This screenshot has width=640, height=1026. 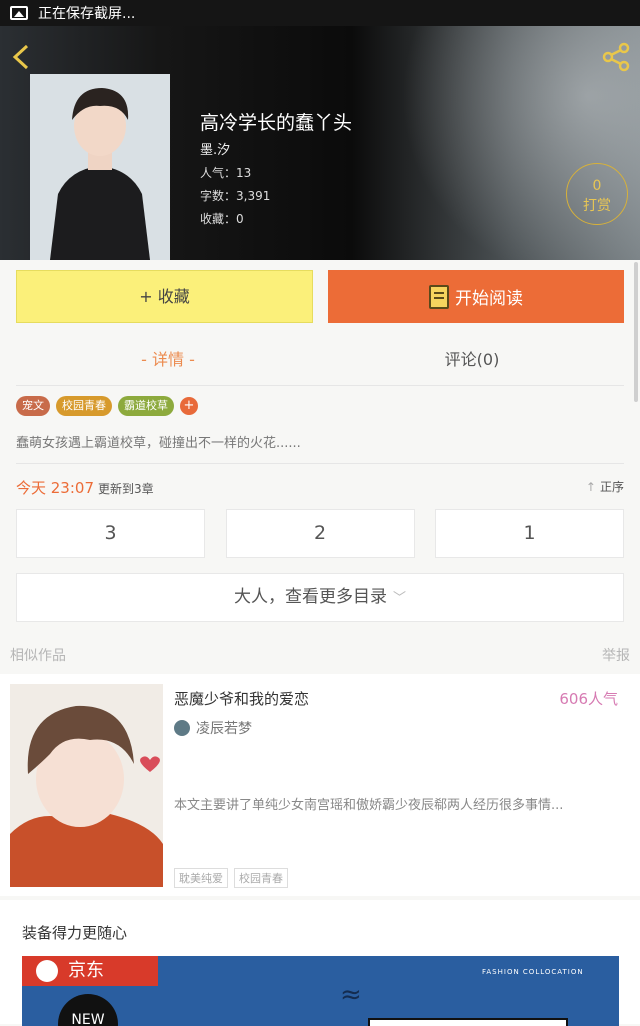 I want to click on cover-portrait-image, so click(x=100, y=167).